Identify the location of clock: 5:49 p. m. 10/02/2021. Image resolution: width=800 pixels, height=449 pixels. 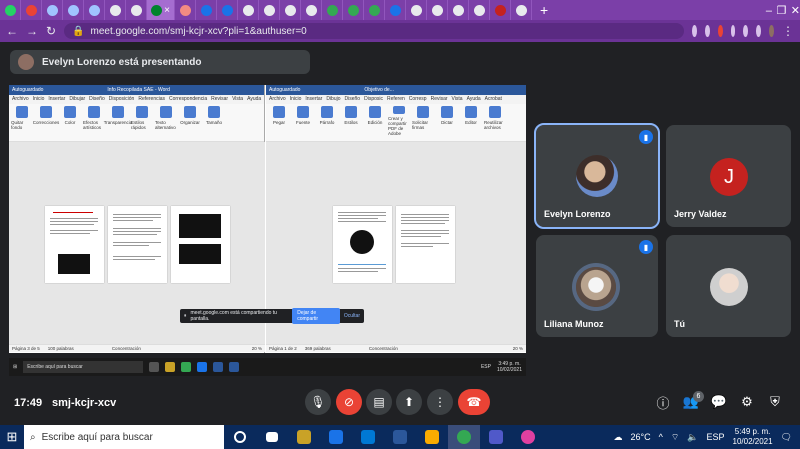
(753, 437).